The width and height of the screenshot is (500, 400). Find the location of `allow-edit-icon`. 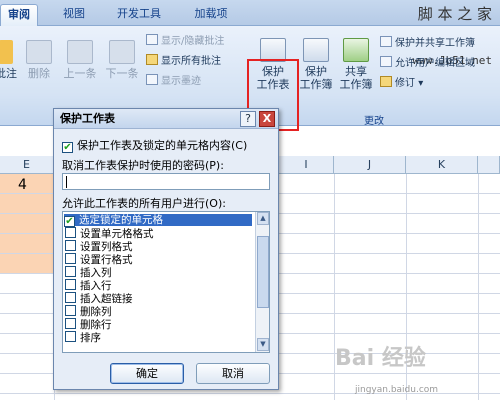

allow-edit-icon is located at coordinates (386, 61).